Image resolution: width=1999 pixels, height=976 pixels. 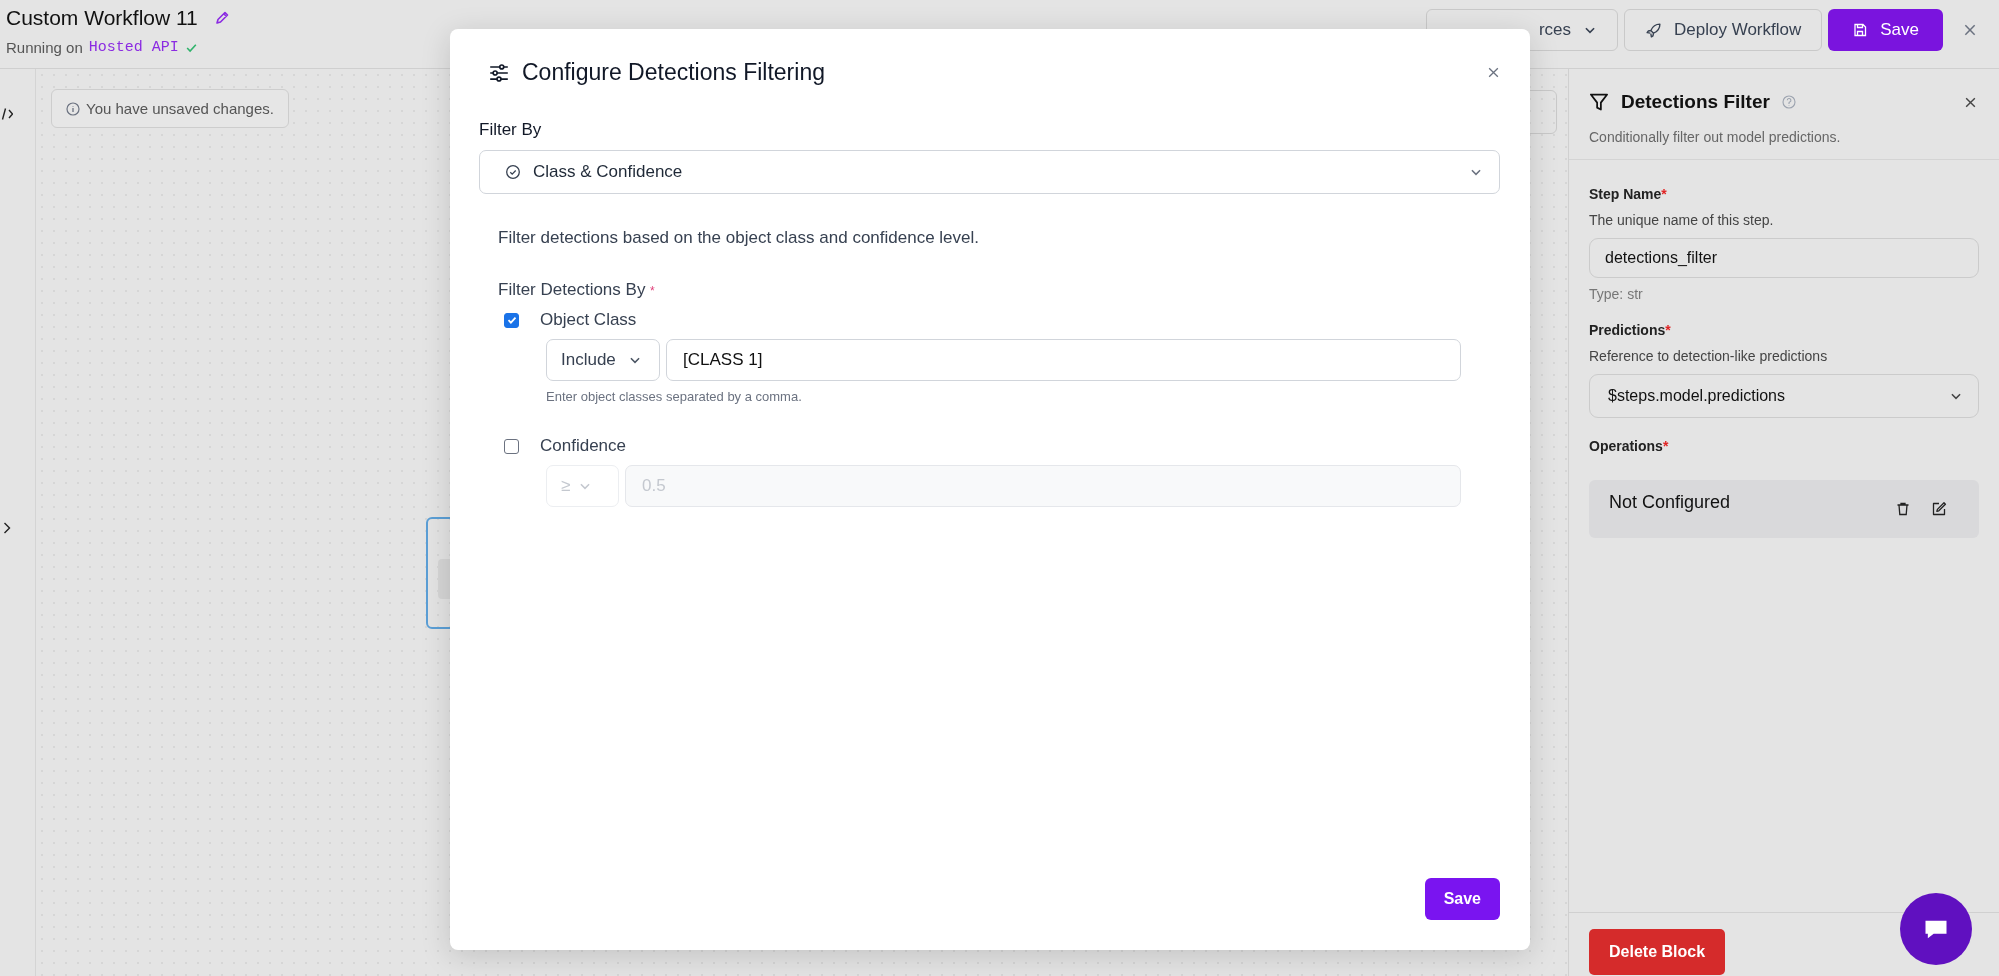 What do you see at coordinates (1682, 220) in the screenshot?
I see `field-help: The unique name of this step.` at bounding box center [1682, 220].